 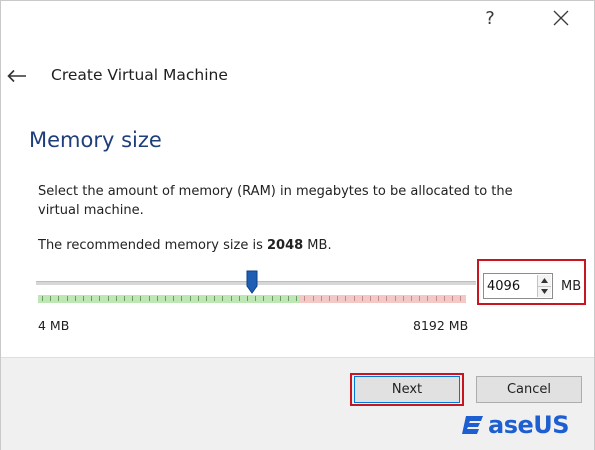 I want to click on back-button, so click(x=19, y=76).